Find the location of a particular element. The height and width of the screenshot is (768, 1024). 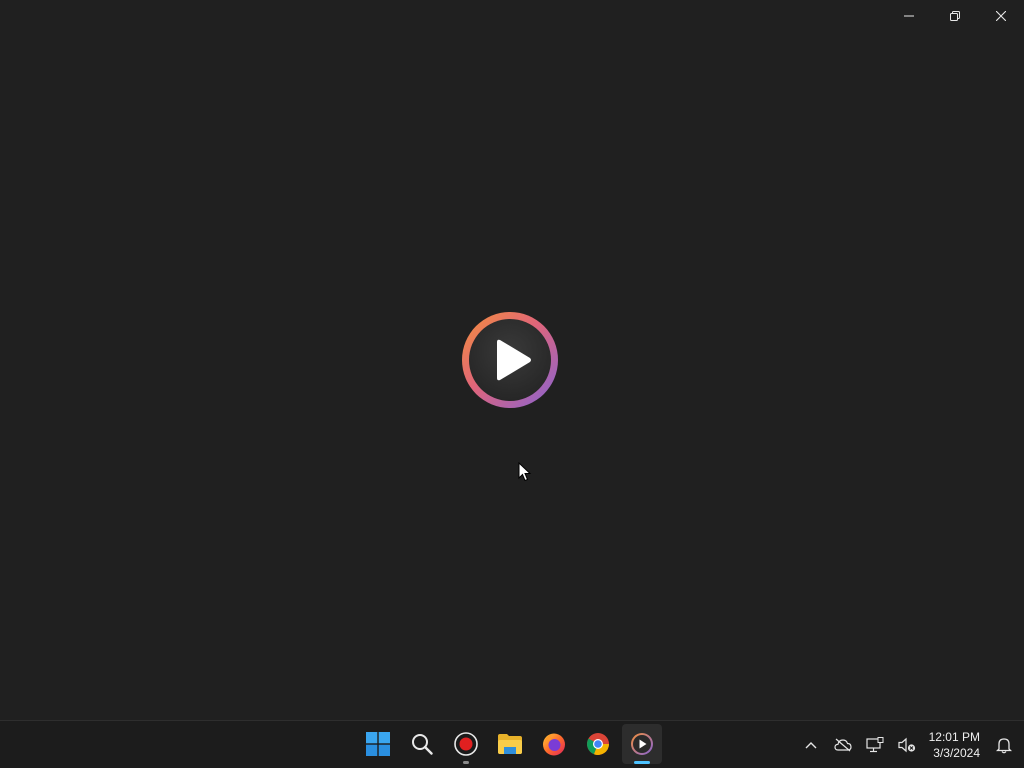

restore-button is located at coordinates (955, 16).